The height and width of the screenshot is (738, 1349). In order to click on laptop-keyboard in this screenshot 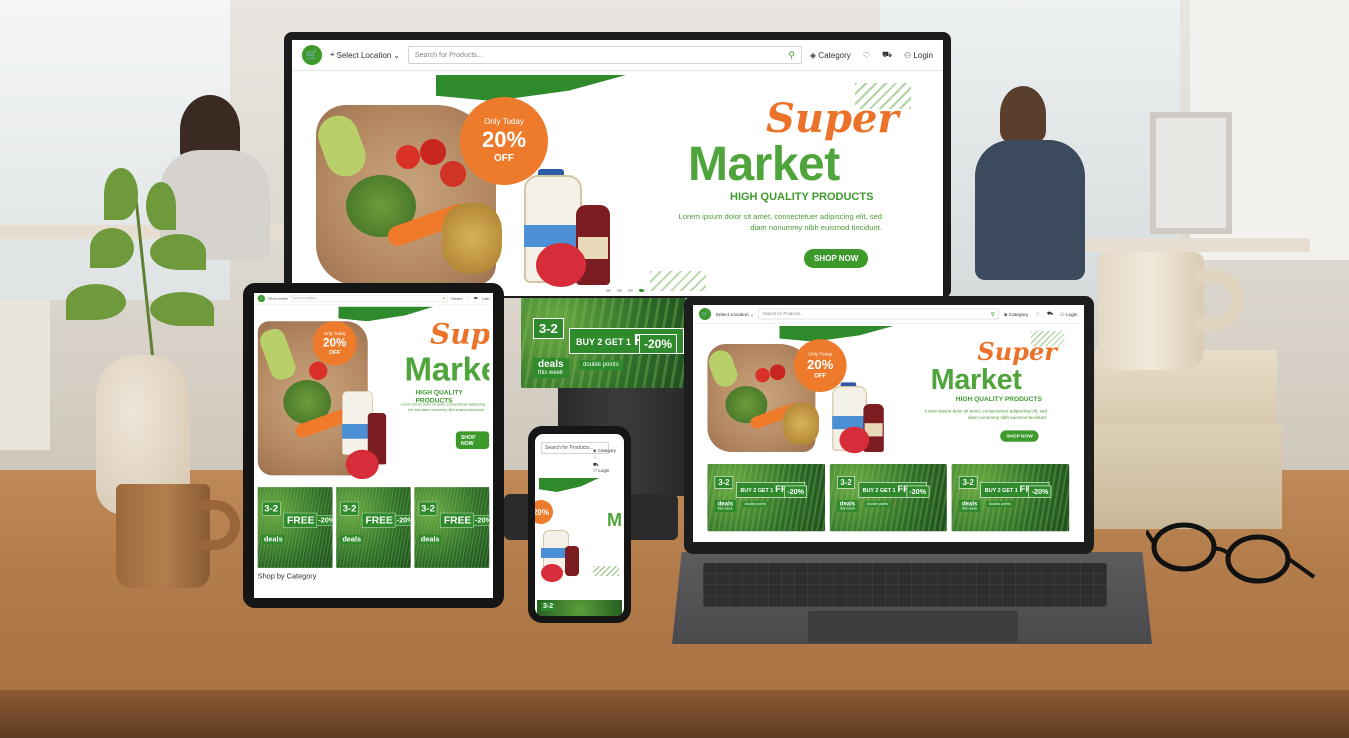, I will do `click(905, 585)`.